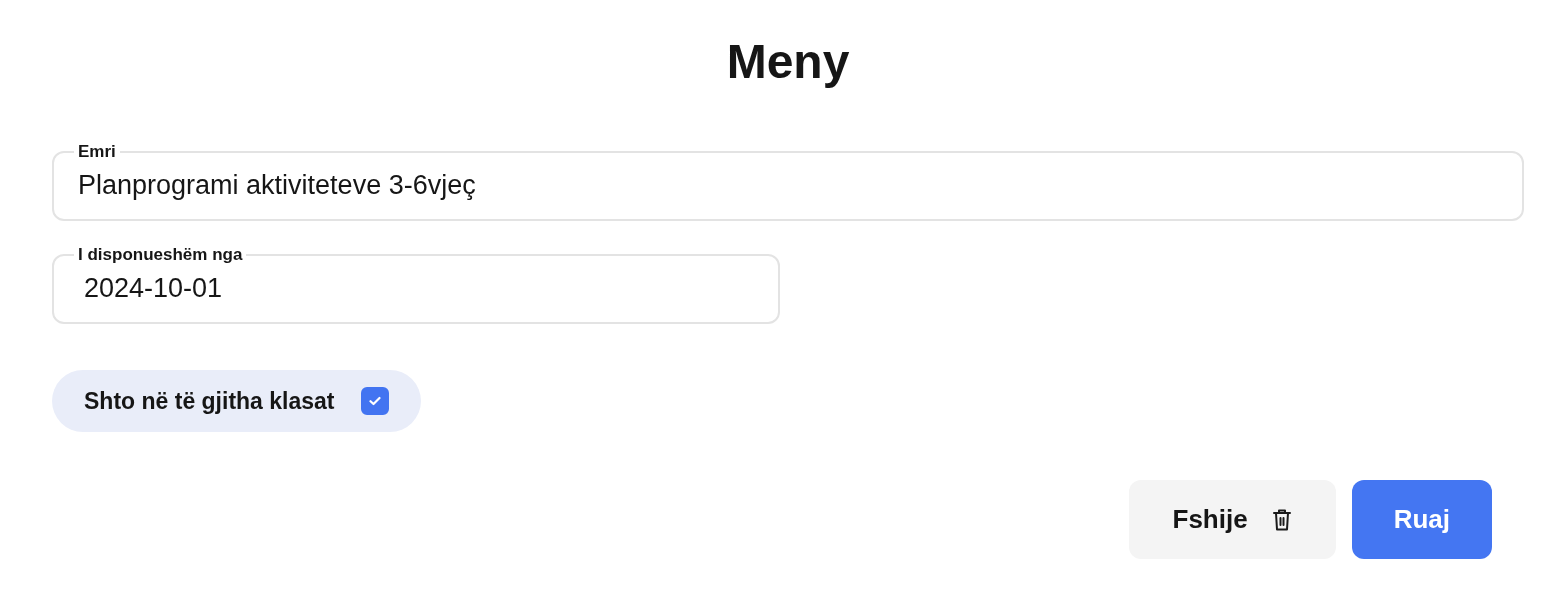  I want to click on checkbox-label: Shto në të gjitha klasat, so click(209, 401).